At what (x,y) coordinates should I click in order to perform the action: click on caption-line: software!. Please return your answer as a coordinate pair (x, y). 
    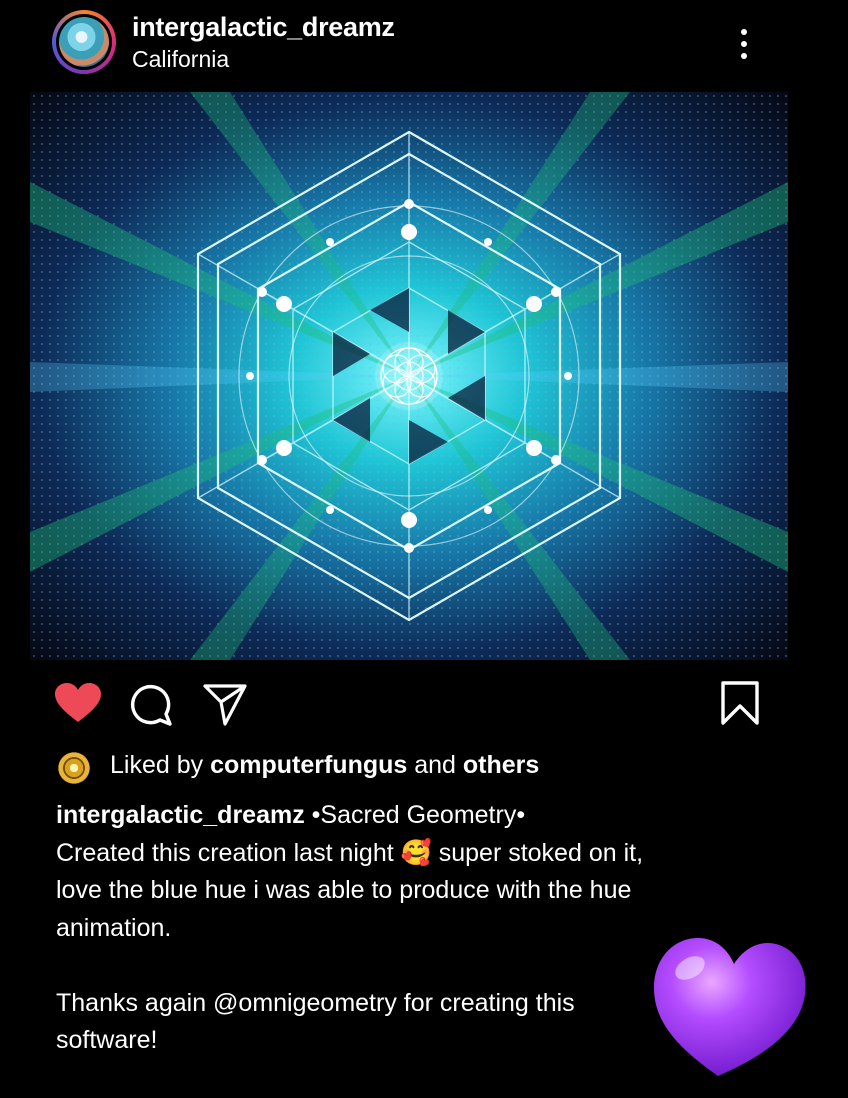
    Looking at the image, I should click on (107, 1040).